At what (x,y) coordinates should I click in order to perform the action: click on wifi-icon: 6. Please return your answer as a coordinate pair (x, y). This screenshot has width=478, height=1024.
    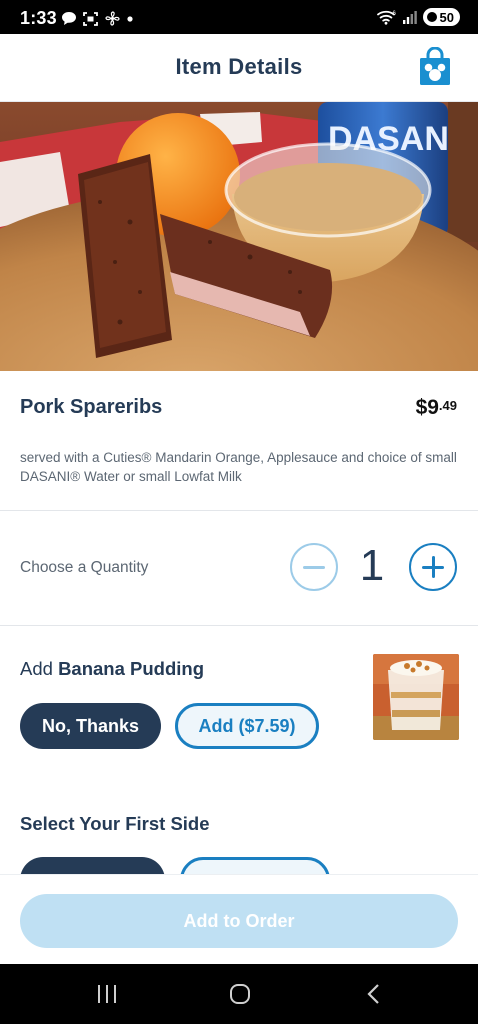
    Looking at the image, I should click on (386, 17).